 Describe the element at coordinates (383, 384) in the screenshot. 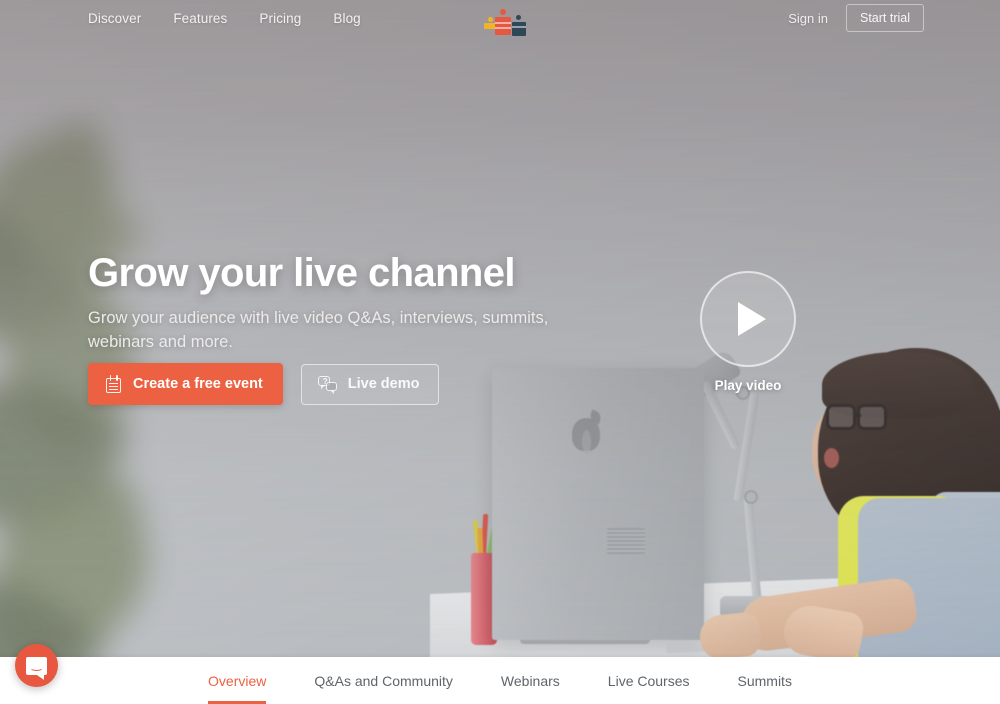

I see `live-demo-label: Live demo` at that location.